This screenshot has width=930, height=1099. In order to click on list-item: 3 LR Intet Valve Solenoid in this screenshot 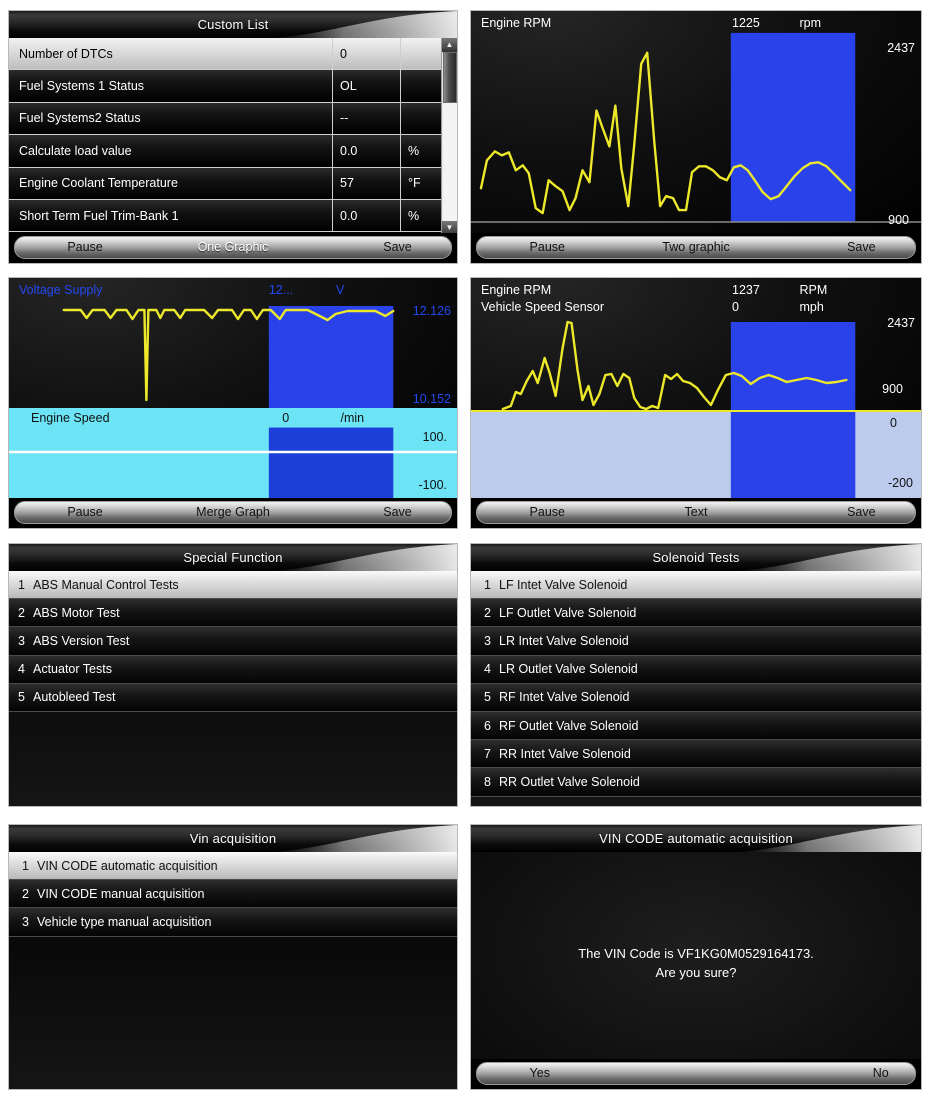, I will do `click(696, 641)`.